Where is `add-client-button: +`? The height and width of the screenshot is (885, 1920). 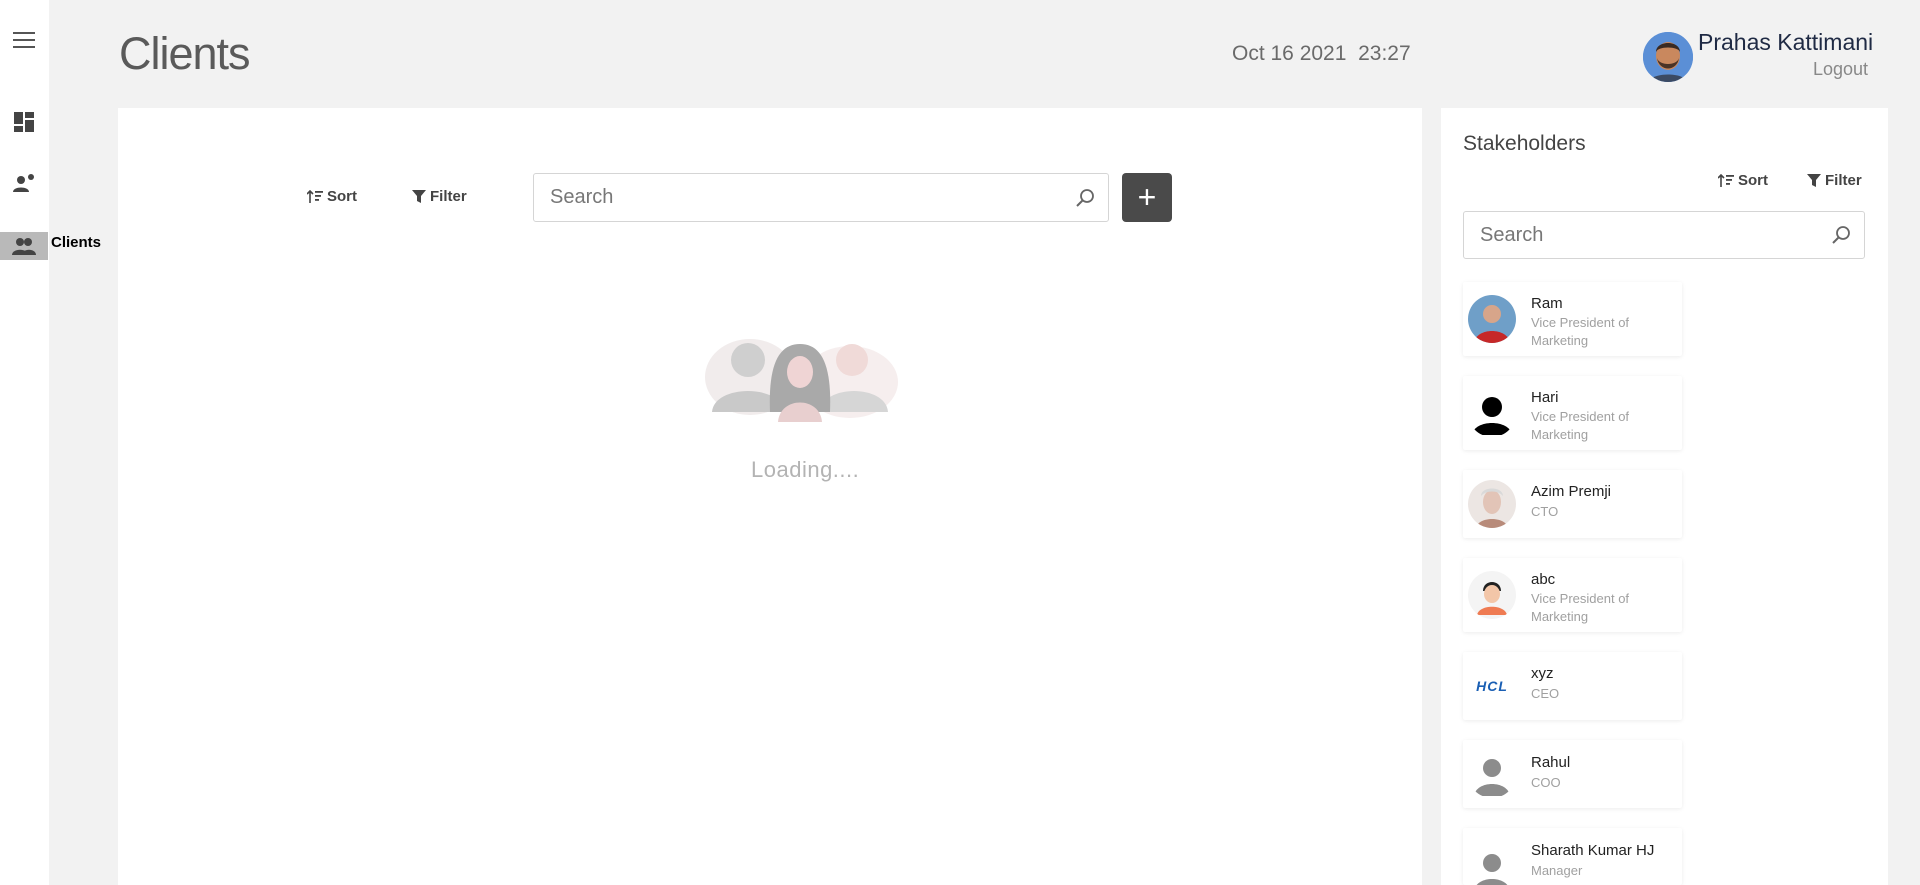 add-client-button: + is located at coordinates (1147, 197).